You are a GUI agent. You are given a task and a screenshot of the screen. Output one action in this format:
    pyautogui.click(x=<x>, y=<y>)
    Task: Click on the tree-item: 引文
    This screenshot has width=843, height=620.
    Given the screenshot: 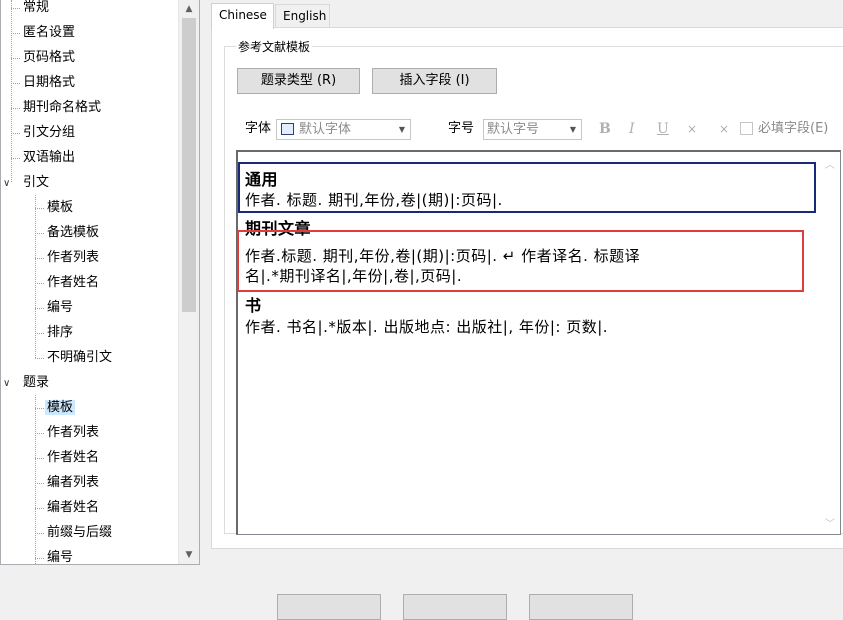 What is the action you would take?
    pyautogui.click(x=36, y=182)
    